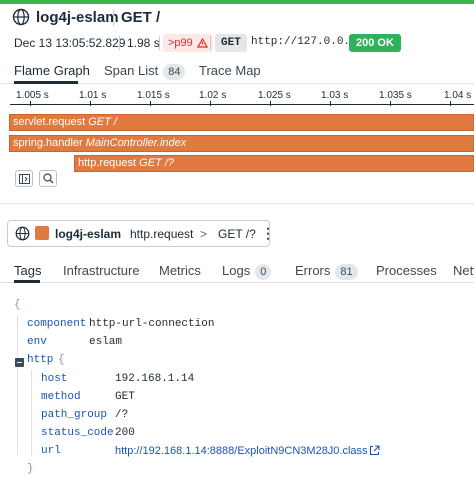  Describe the element at coordinates (101, 270) in the screenshot. I see `tab-infrastructure: Infrastructure` at that location.